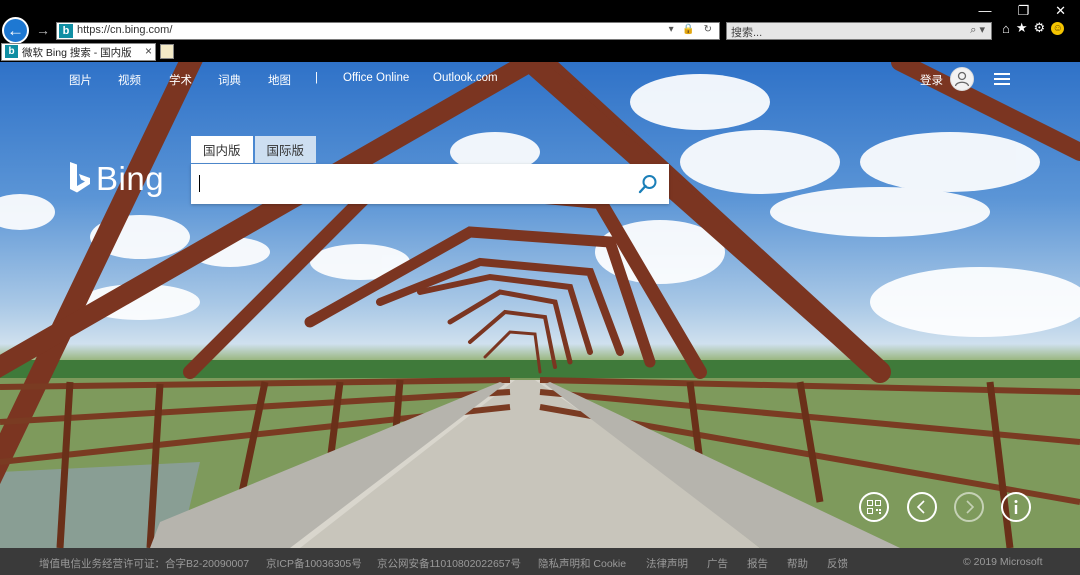  What do you see at coordinates (129, 80) in the screenshot?
I see `nav-videos: 视频` at bounding box center [129, 80].